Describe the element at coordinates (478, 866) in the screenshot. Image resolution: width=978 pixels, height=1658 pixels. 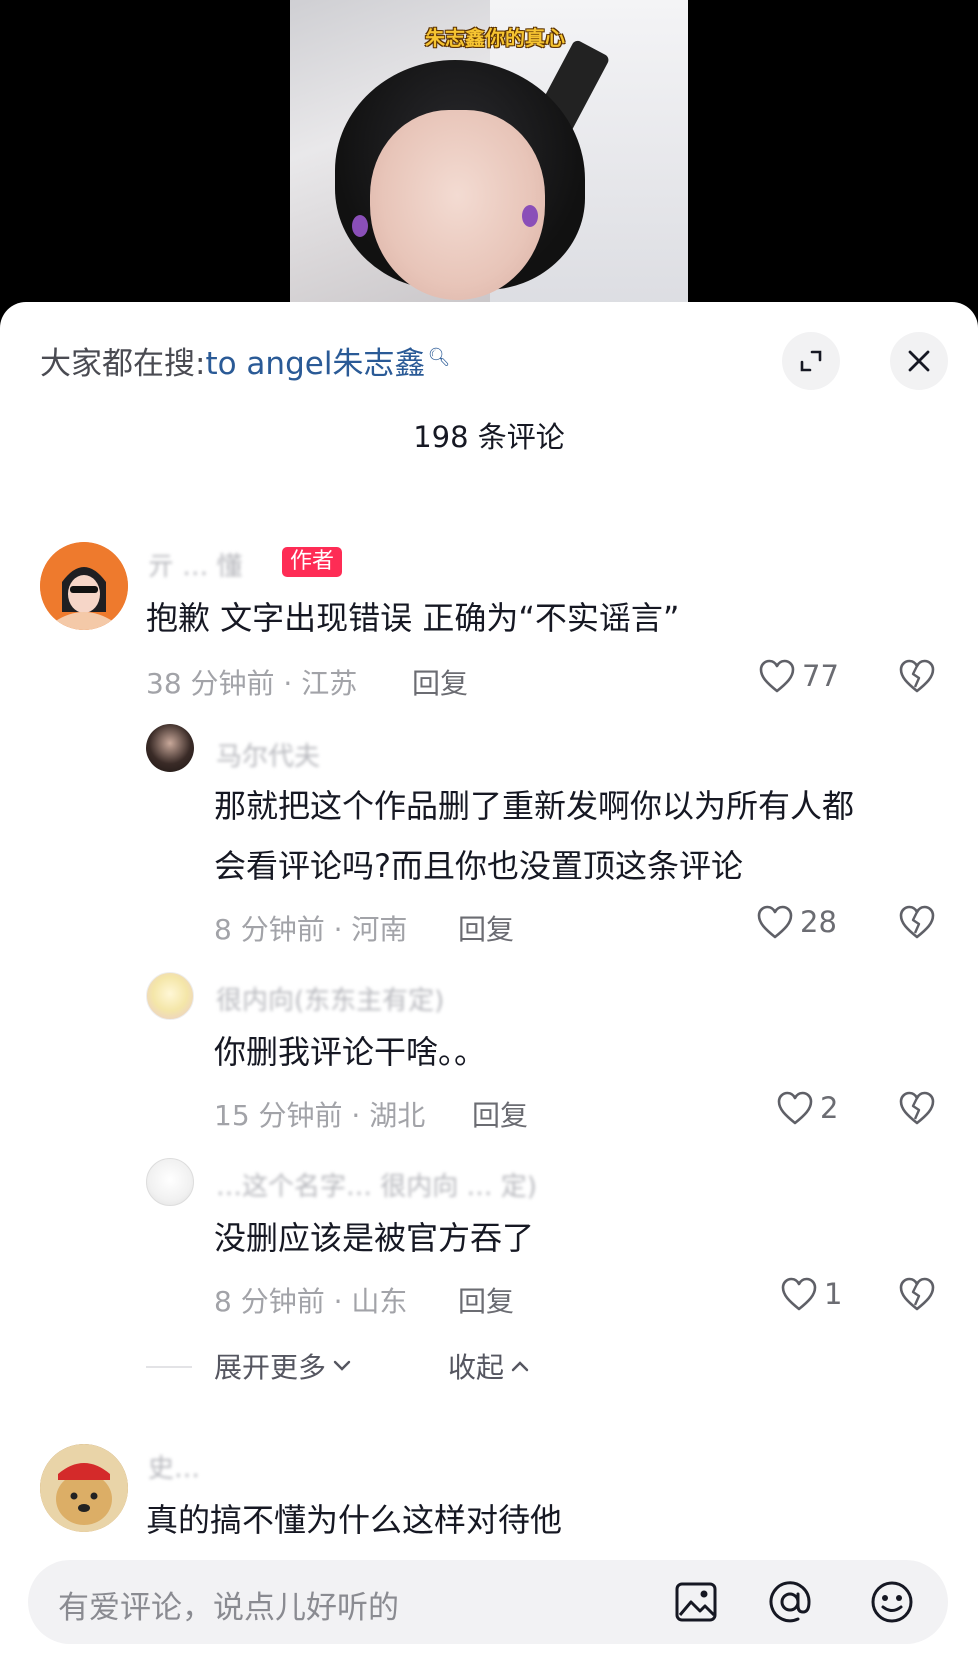
I see `comment-text-line-2: 会看评论吗?而且你也没置顶这条评论` at that location.